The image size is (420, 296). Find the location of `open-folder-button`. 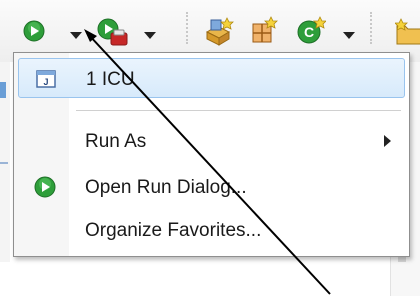

open-folder-button is located at coordinates (407, 31).